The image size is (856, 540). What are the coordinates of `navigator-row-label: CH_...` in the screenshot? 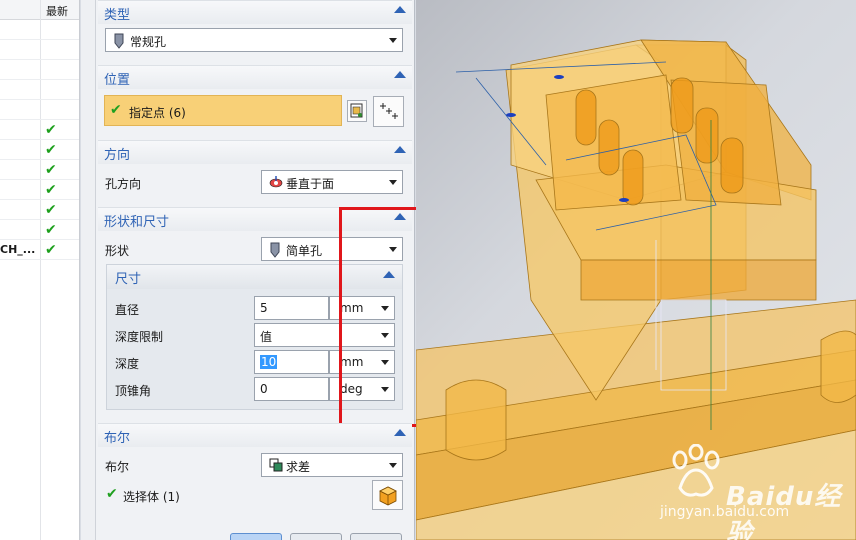 It's located at (18, 249).